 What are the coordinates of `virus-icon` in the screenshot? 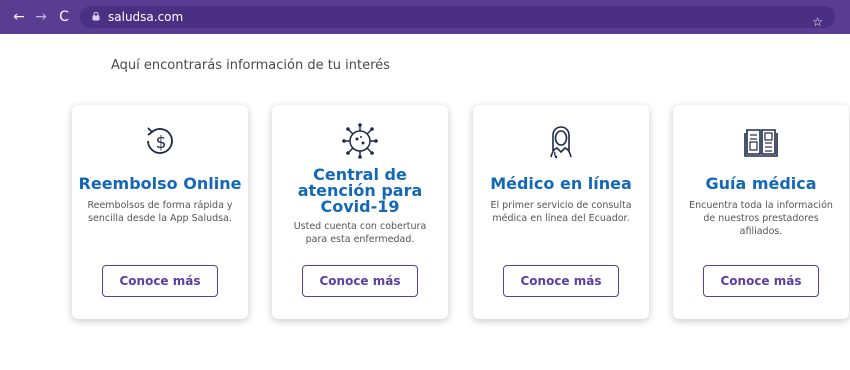 It's located at (360, 141).